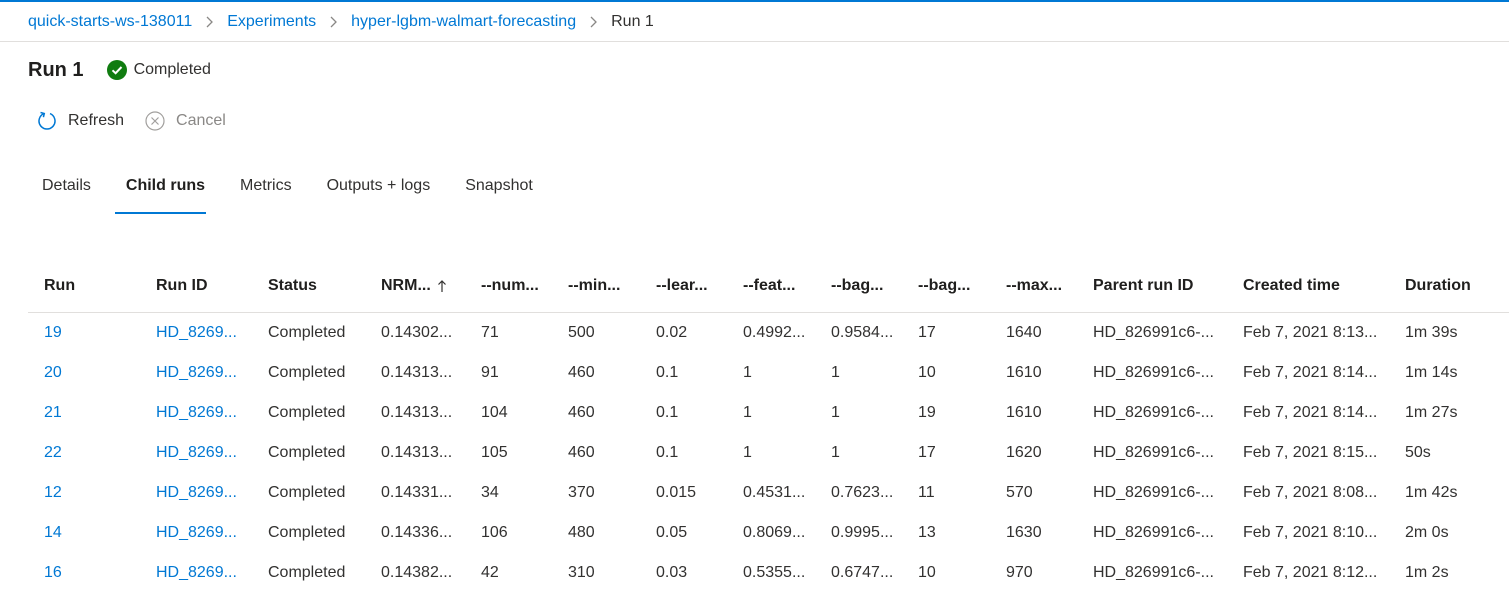 Image resolution: width=1509 pixels, height=594 pixels. I want to click on breadcrumb-current: Run 1, so click(632, 21).